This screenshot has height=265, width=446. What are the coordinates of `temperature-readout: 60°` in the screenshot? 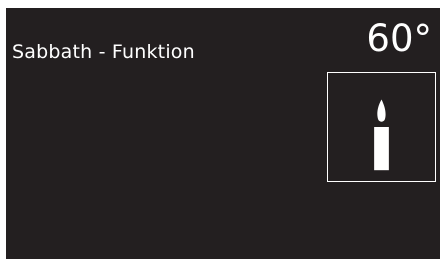 It's located at (399, 38).